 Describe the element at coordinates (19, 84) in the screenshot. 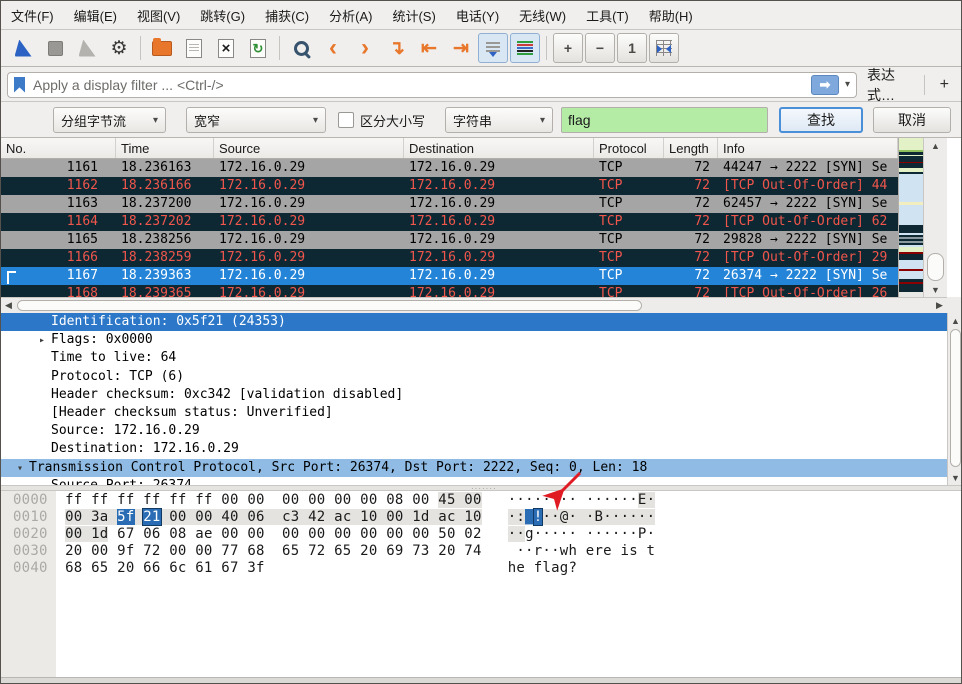

I see `filter-bookmark-icon` at that location.